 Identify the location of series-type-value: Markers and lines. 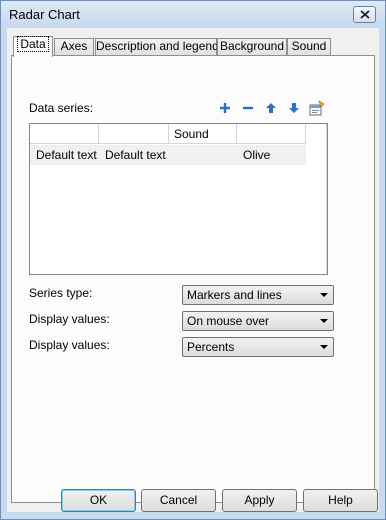
(234, 295).